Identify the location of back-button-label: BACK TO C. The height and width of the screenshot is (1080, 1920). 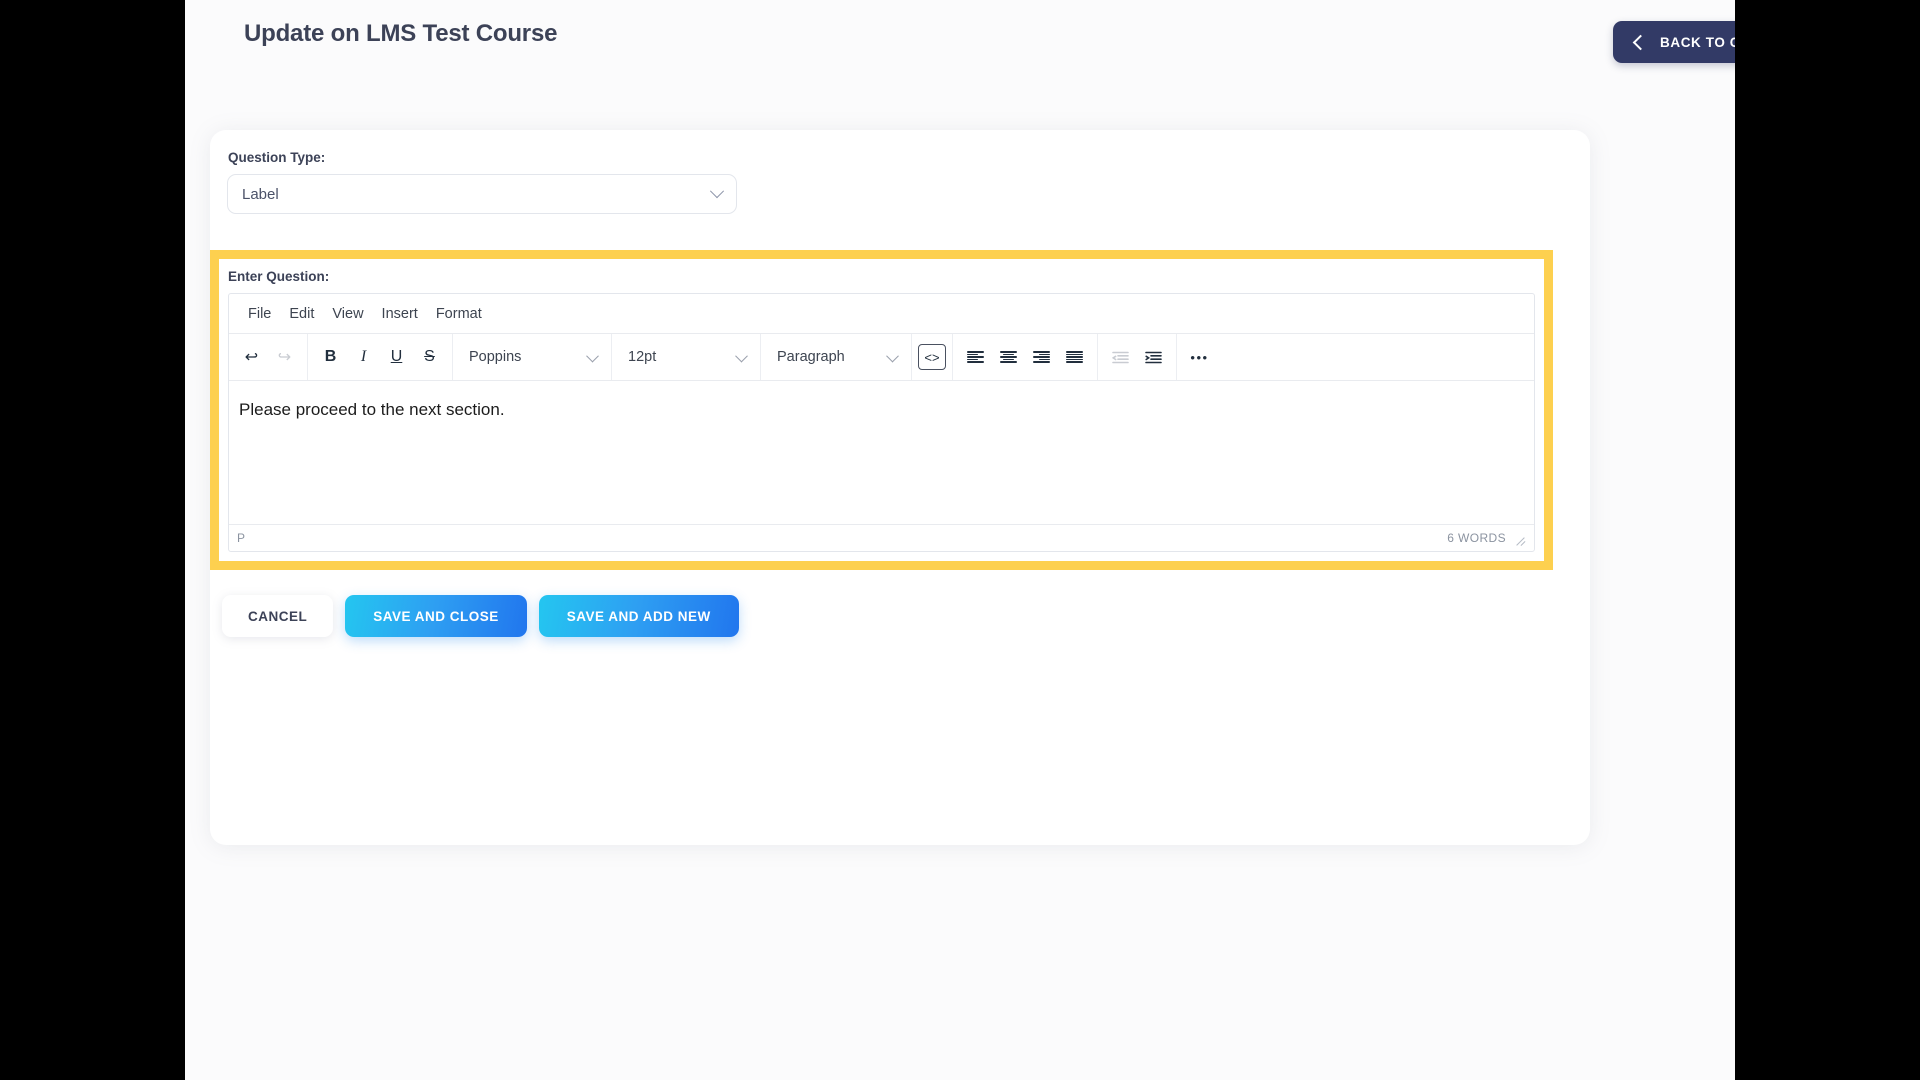
(1697, 42).